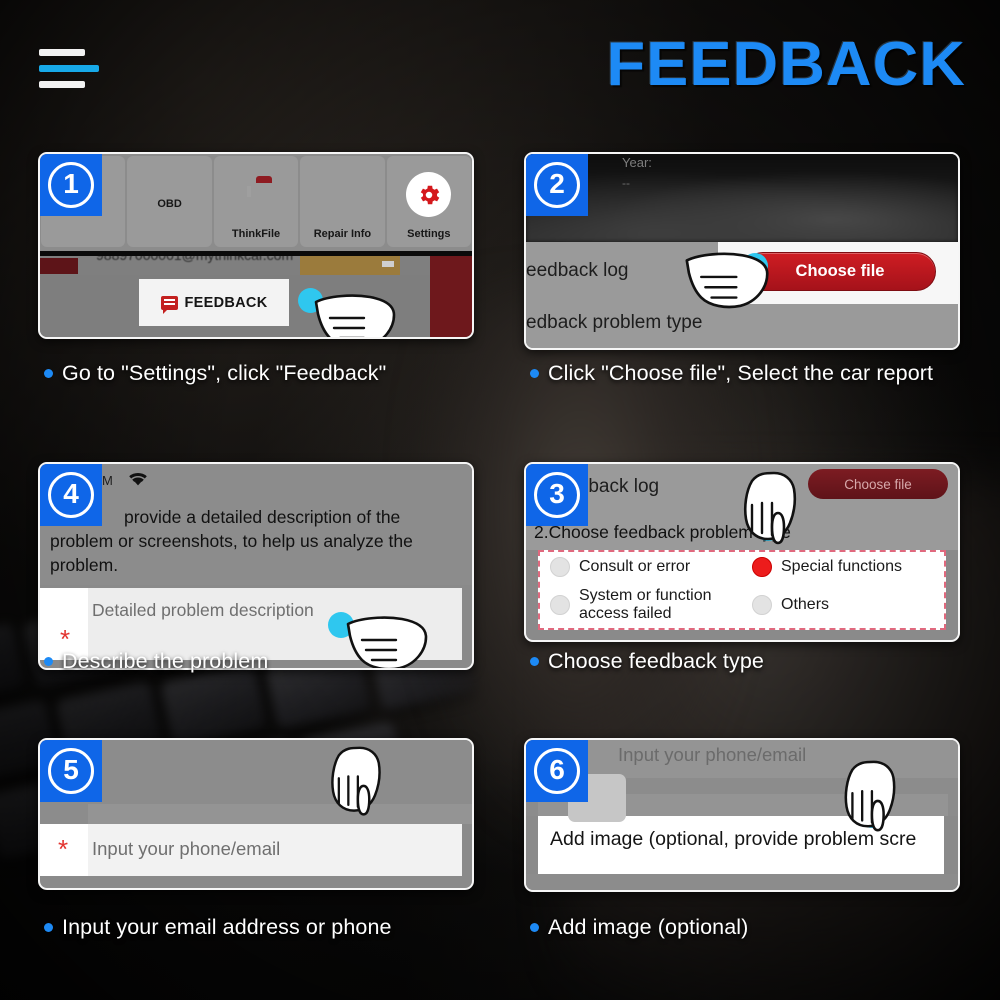 Image resolution: width=1000 pixels, height=1000 pixels. Describe the element at coordinates (342, 201) in the screenshot. I see `toolbar-tile-repair-info: Repair Info` at that location.